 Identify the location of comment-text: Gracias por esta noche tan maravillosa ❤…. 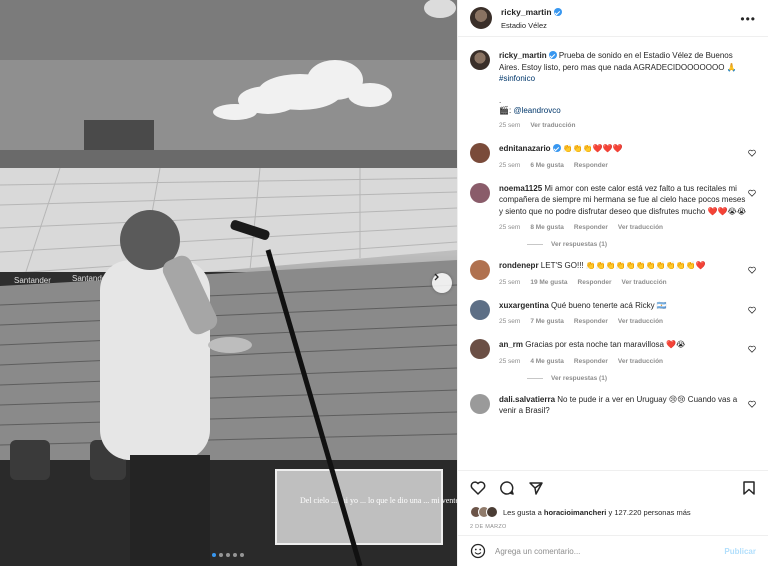
(605, 344).